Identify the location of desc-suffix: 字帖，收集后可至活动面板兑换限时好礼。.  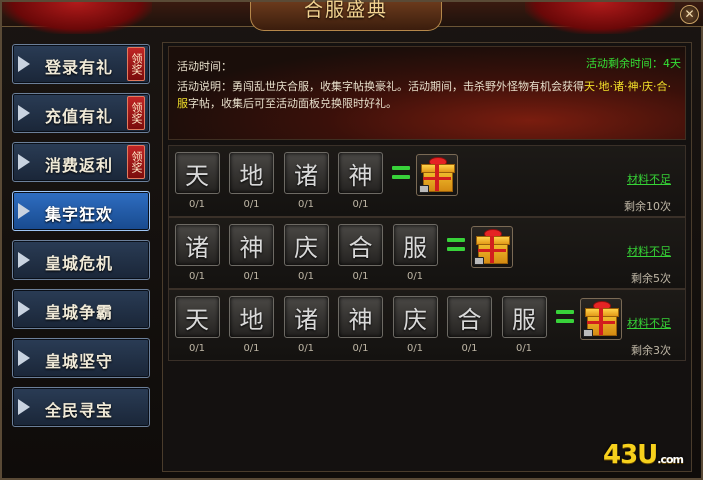
(292, 103).